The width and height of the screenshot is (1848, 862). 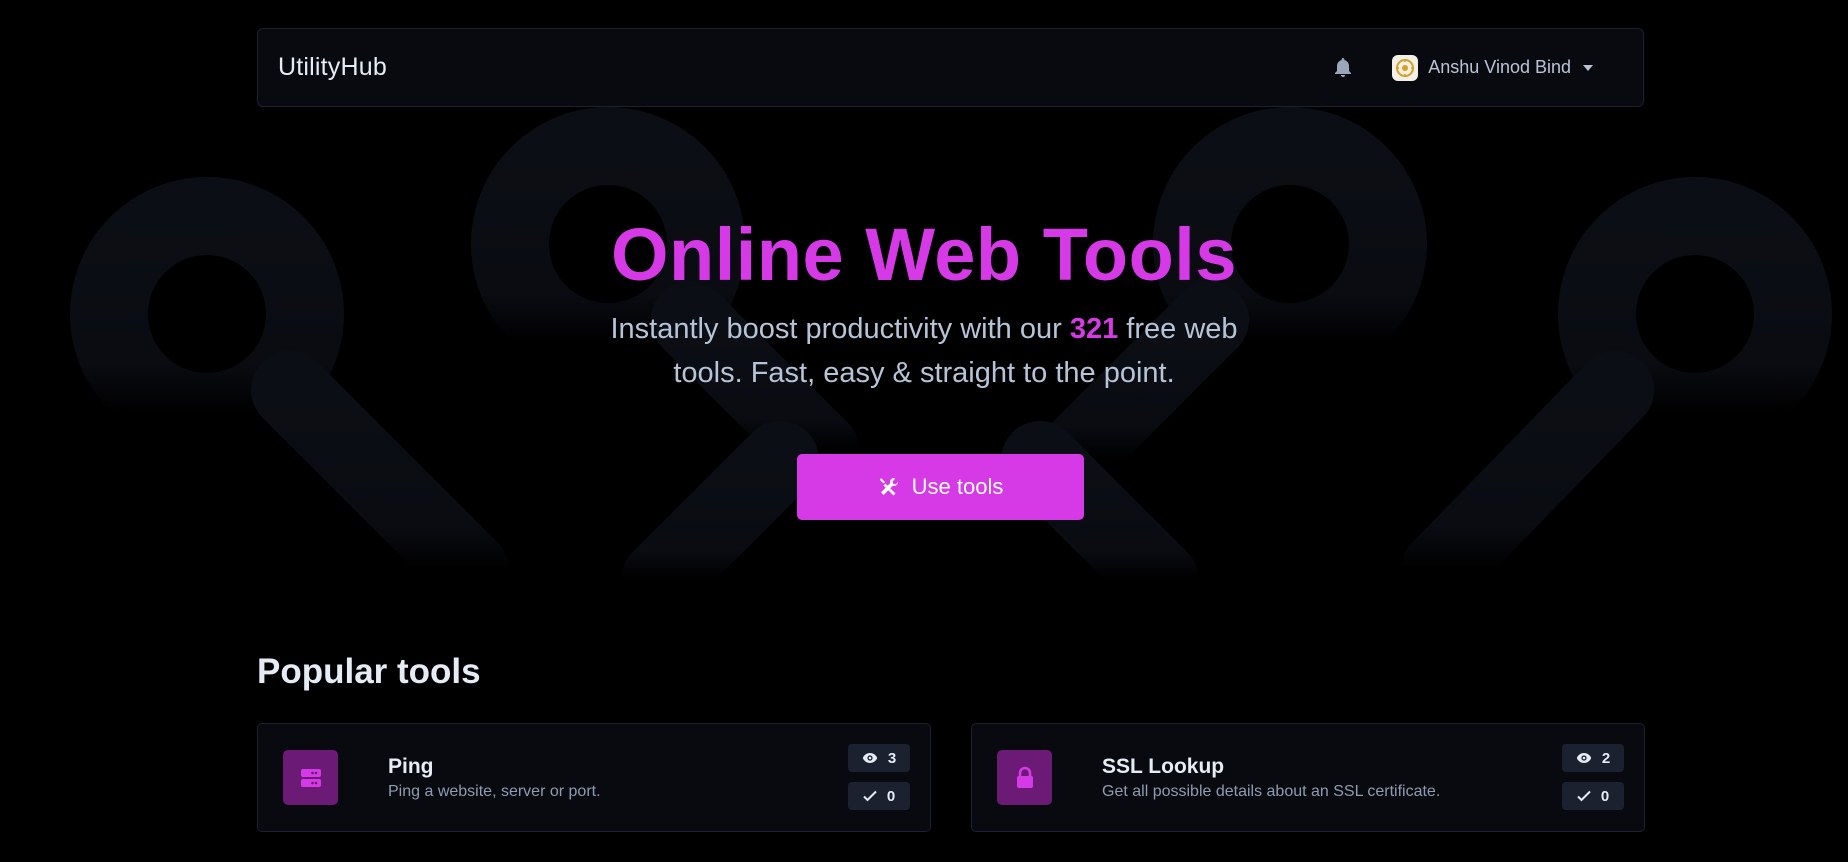 I want to click on server-icon, so click(x=310, y=777).